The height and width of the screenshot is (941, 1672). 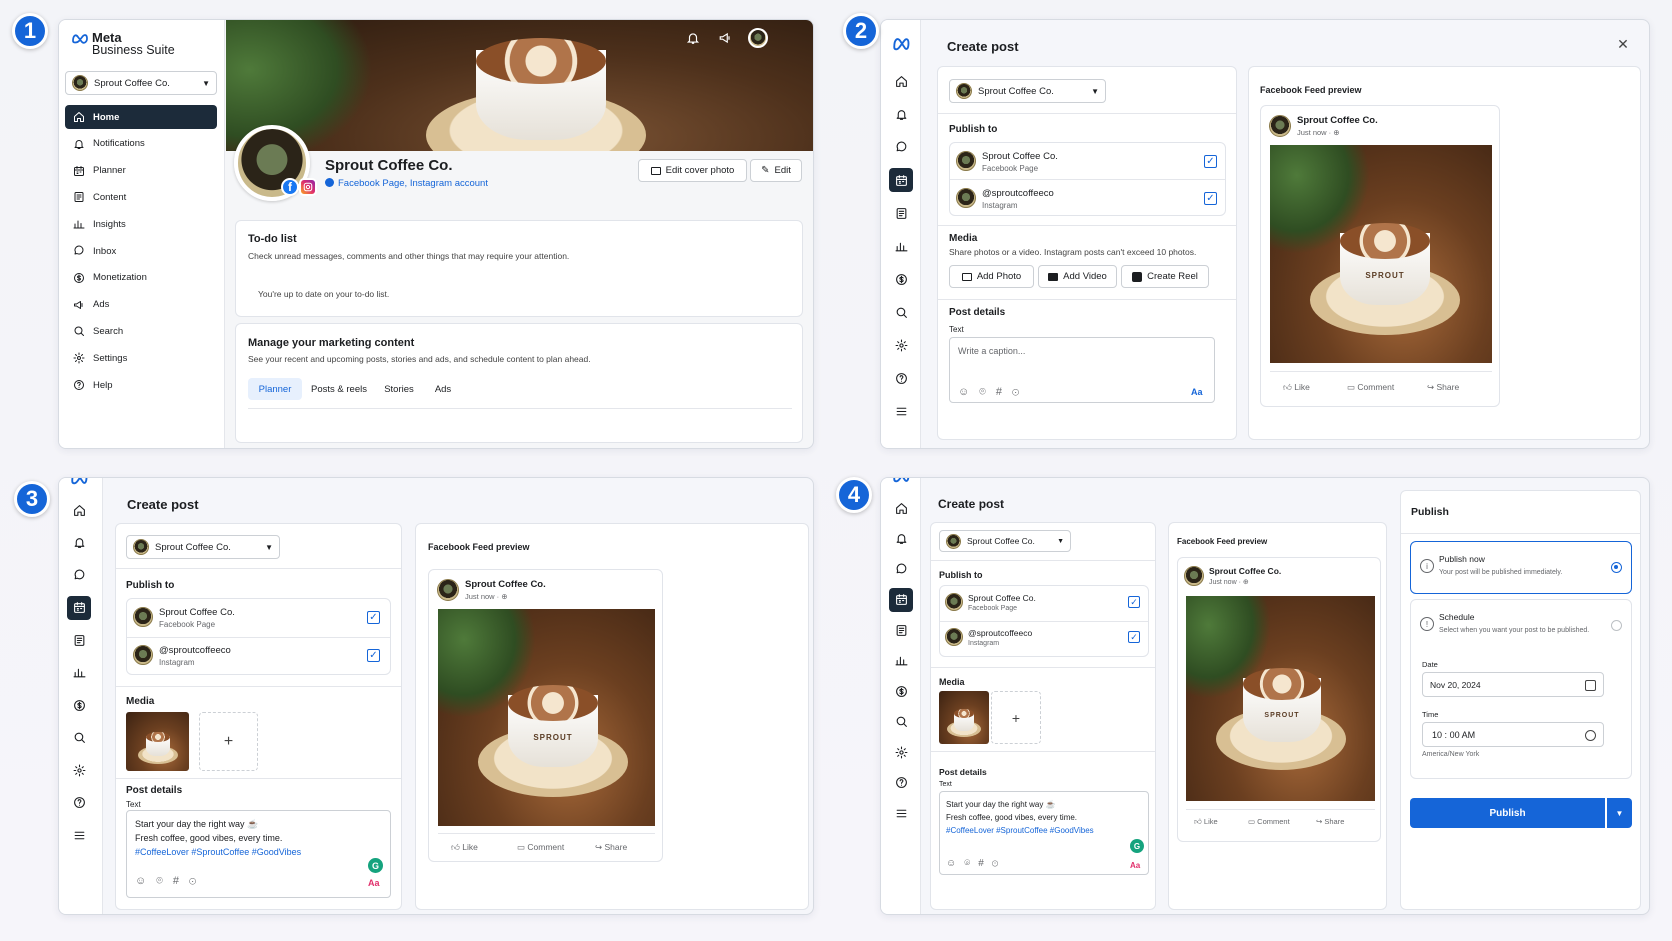 What do you see at coordinates (141, 144) in the screenshot?
I see `sidebar-item-notifications: Notifications` at bounding box center [141, 144].